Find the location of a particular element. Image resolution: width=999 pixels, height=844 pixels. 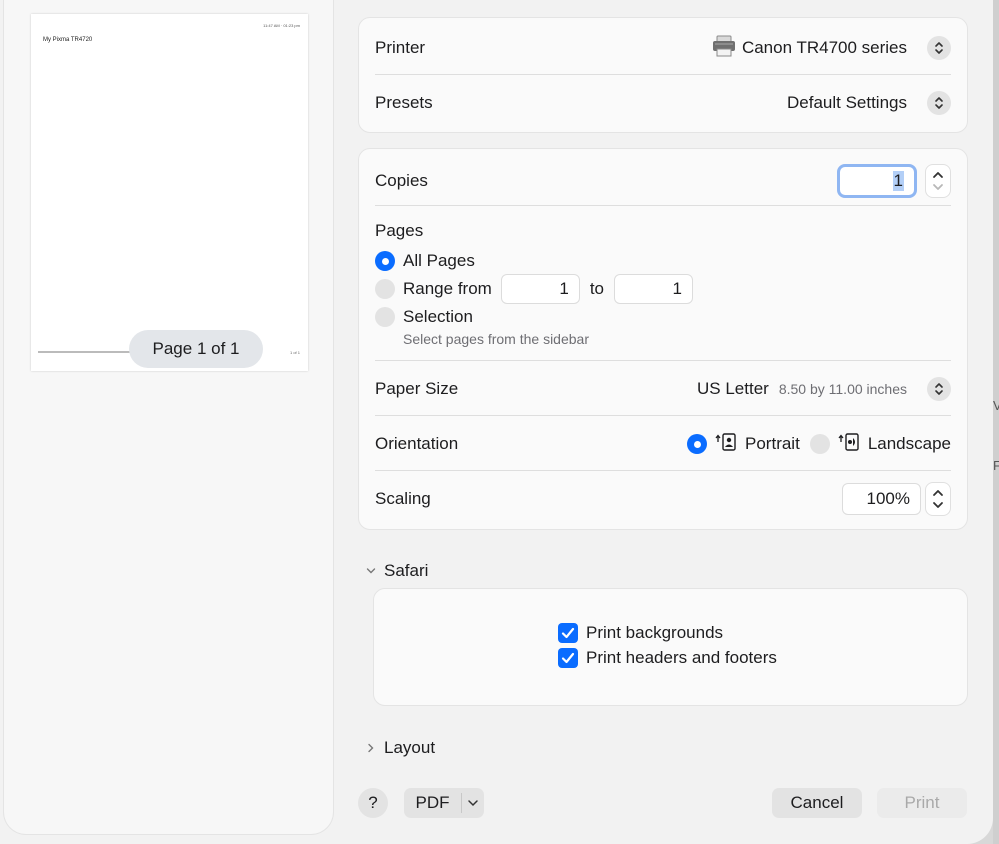

page-indicator: Page 1 of 1 is located at coordinates (196, 349).